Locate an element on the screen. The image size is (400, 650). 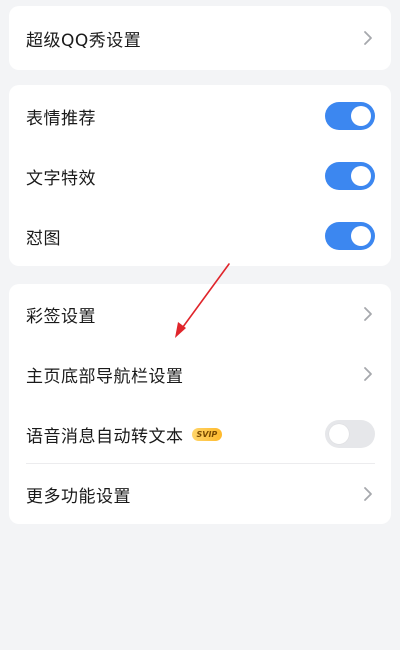
setting-label: 语音消息自动转文本 is located at coordinates (105, 436).